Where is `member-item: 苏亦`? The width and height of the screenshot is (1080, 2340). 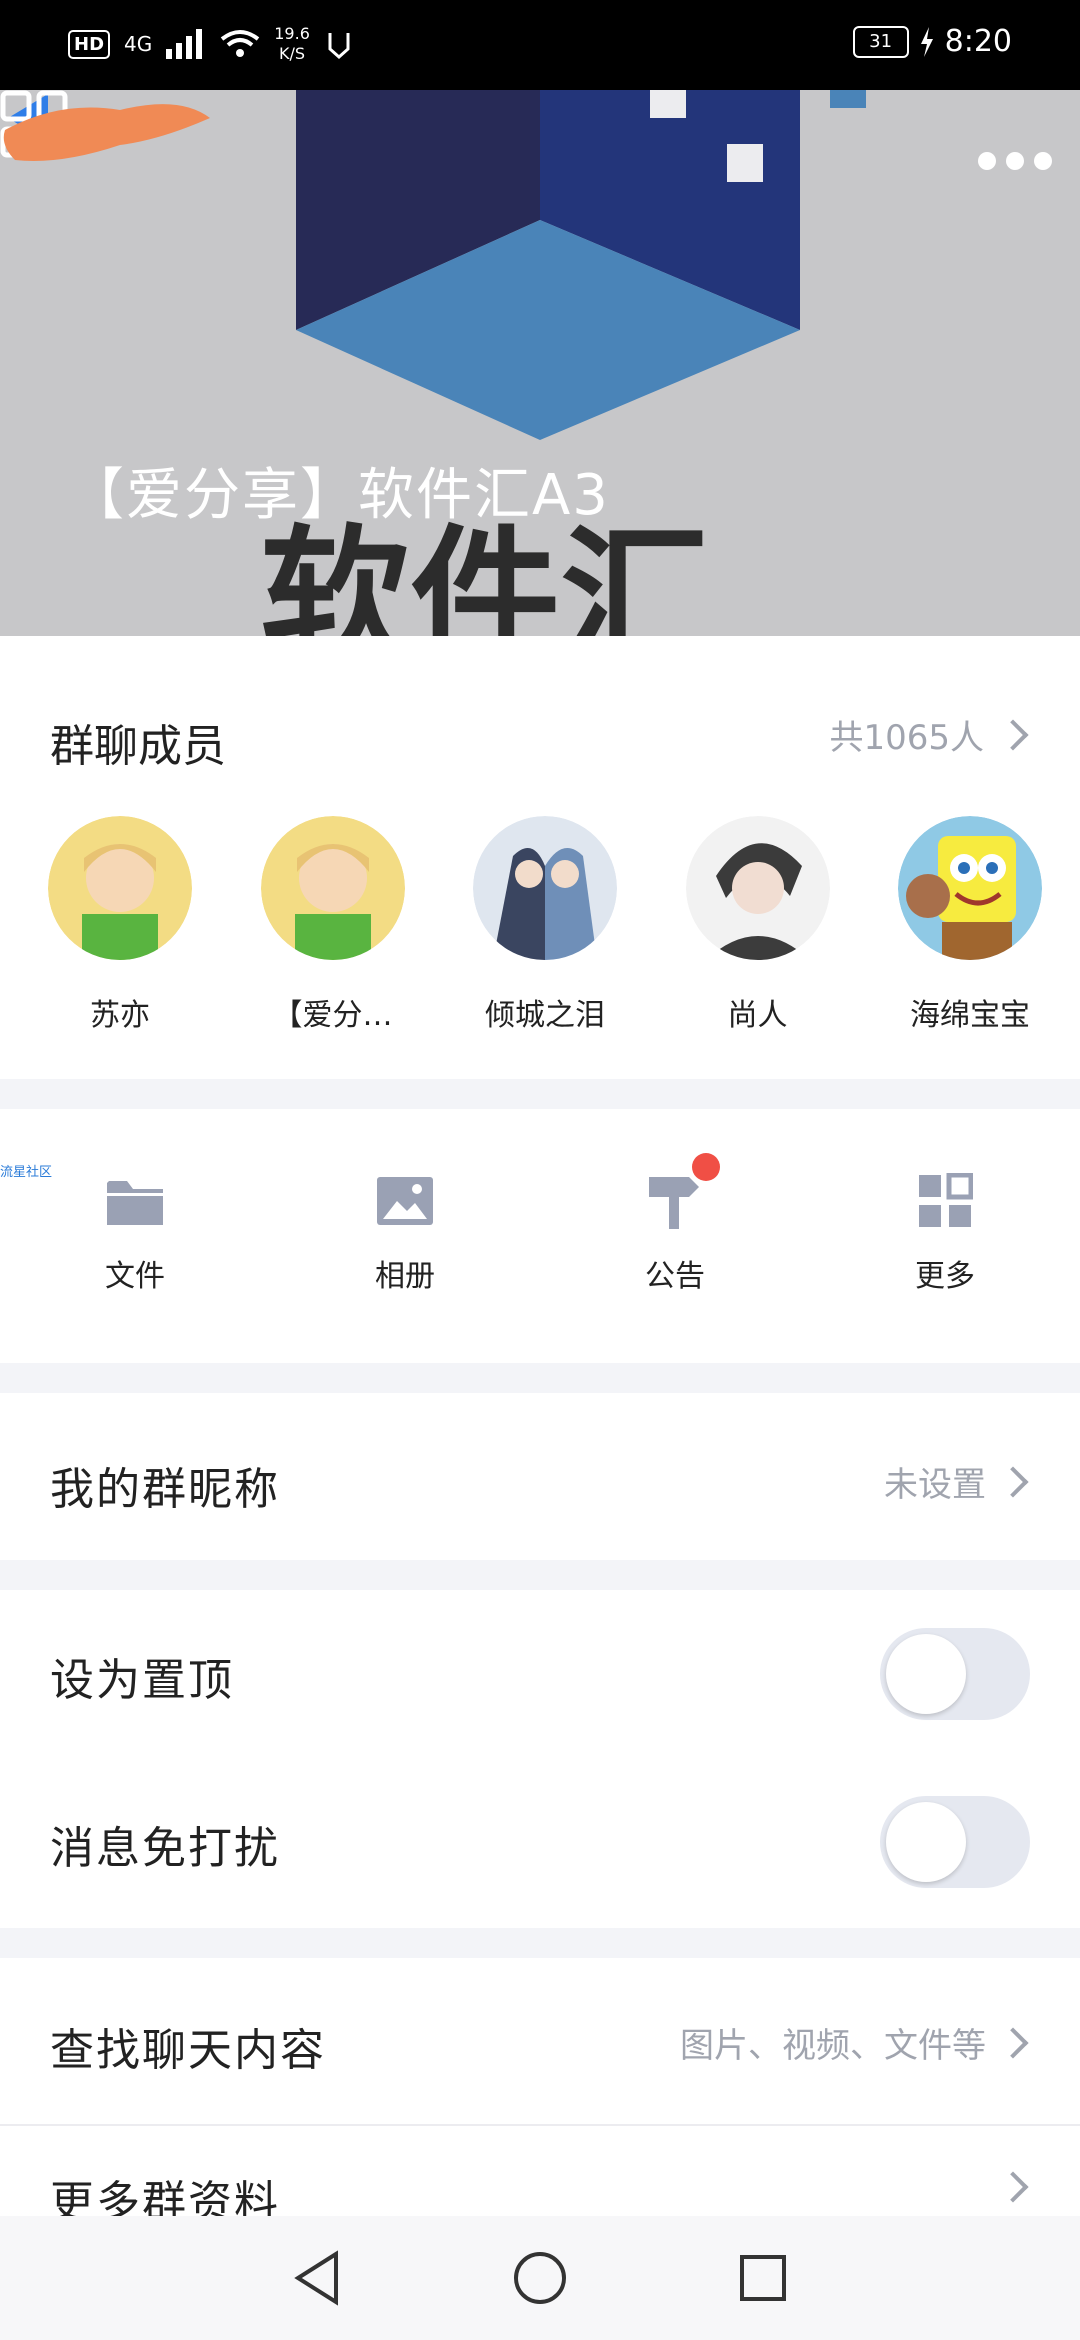
member-item: 苏亦 is located at coordinates (120, 925).